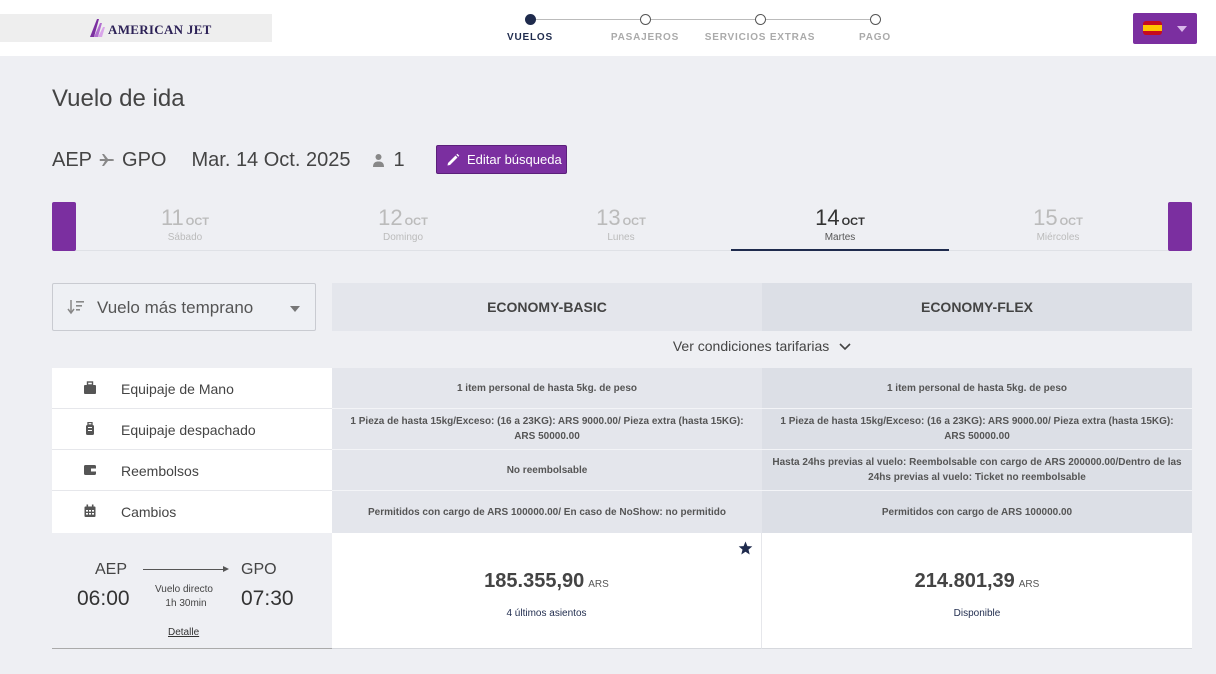 This screenshot has width=1216, height=674. I want to click on date-weekday: Lunes, so click(621, 237).